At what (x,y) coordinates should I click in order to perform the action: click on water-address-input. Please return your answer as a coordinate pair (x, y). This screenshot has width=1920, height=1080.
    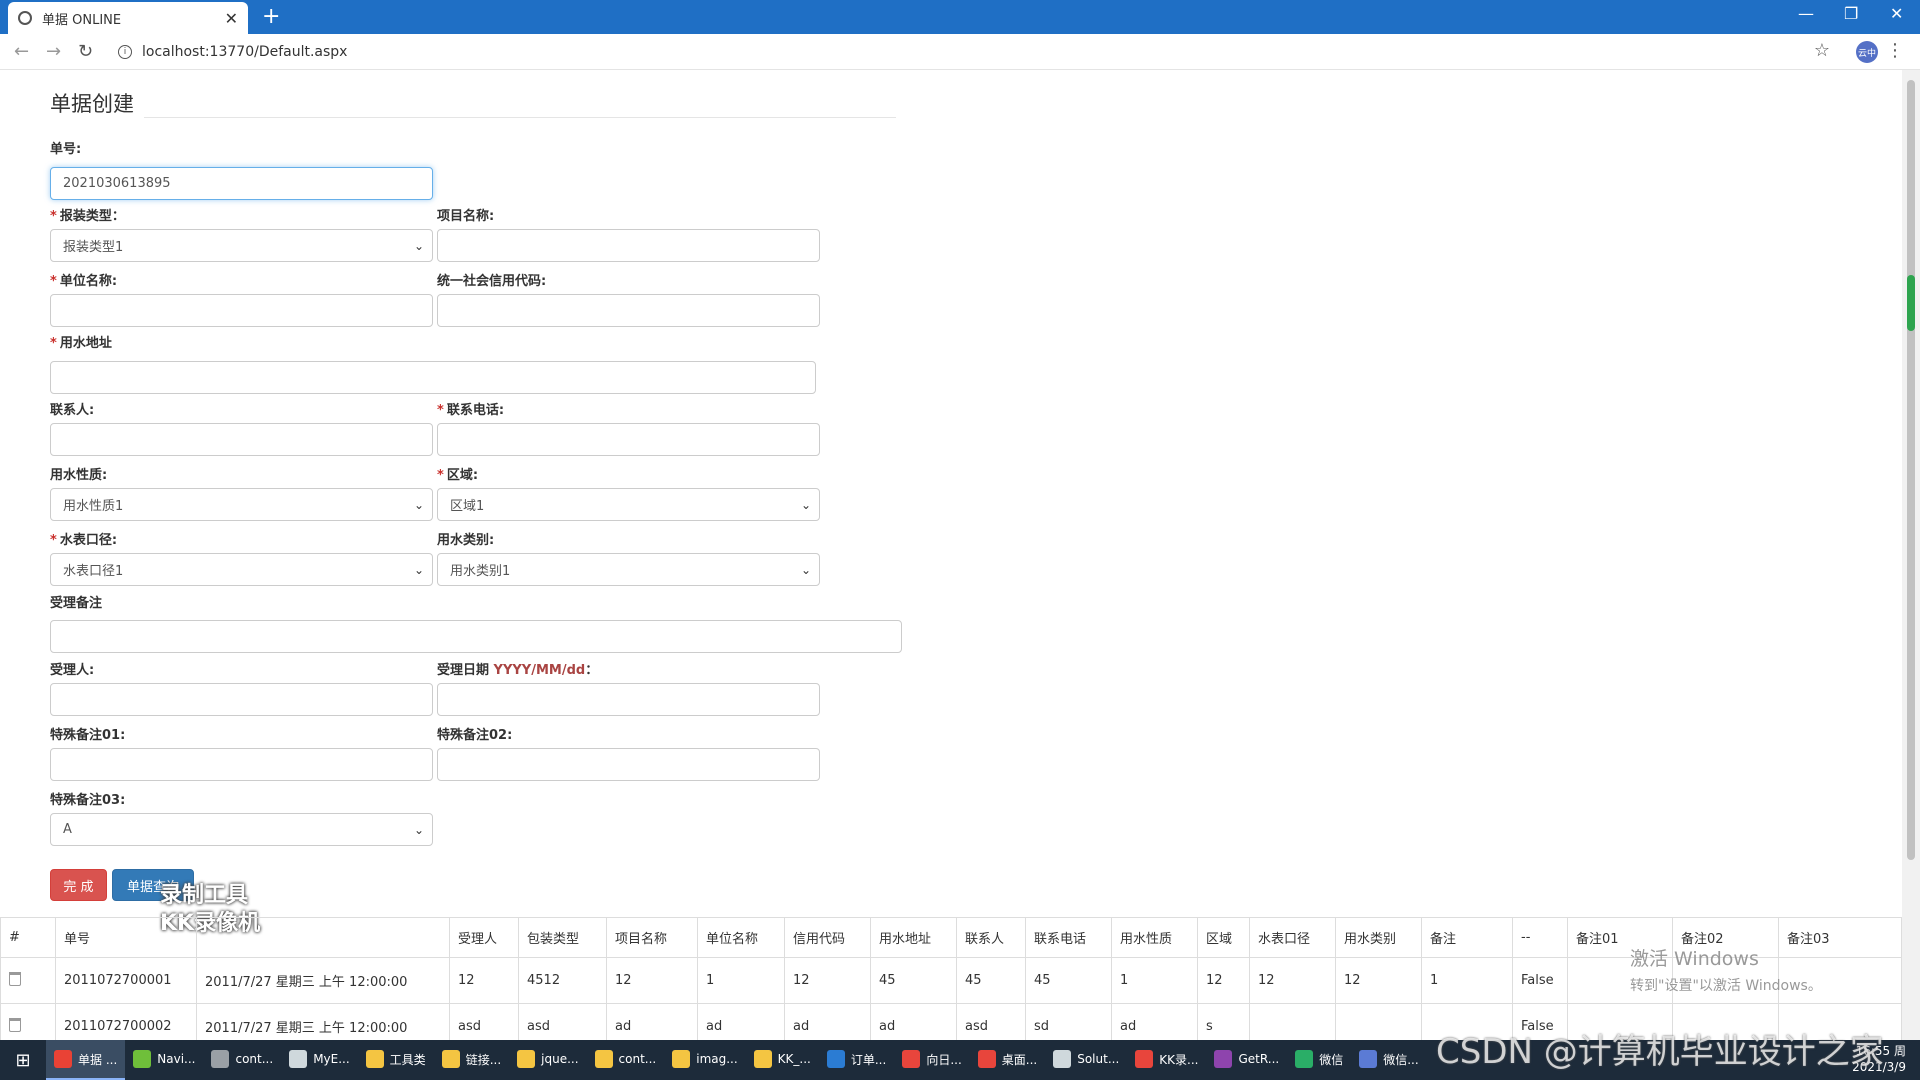
    Looking at the image, I should click on (433, 377).